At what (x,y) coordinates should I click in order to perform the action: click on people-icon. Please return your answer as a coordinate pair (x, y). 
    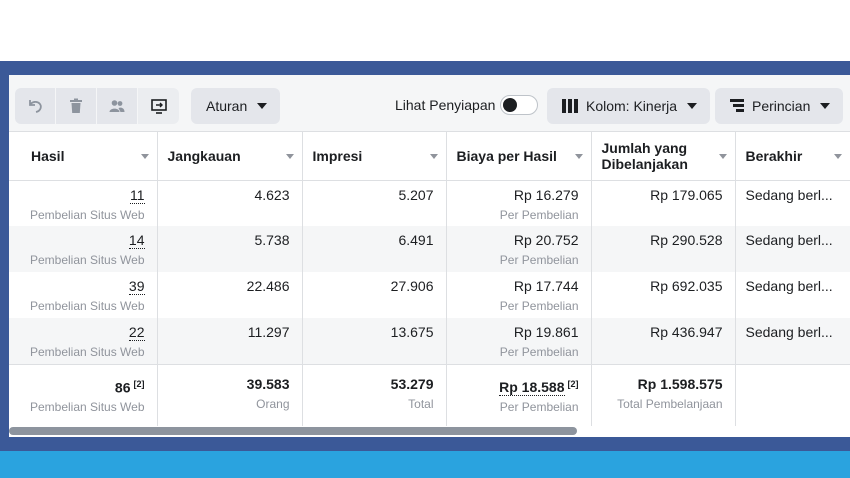
    Looking at the image, I should click on (117, 106).